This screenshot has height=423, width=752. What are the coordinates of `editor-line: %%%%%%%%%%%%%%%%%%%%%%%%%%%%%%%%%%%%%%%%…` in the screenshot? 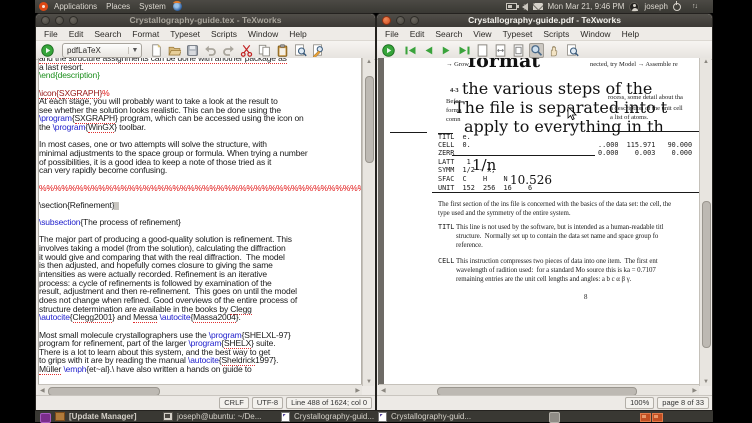 It's located at (200, 187).